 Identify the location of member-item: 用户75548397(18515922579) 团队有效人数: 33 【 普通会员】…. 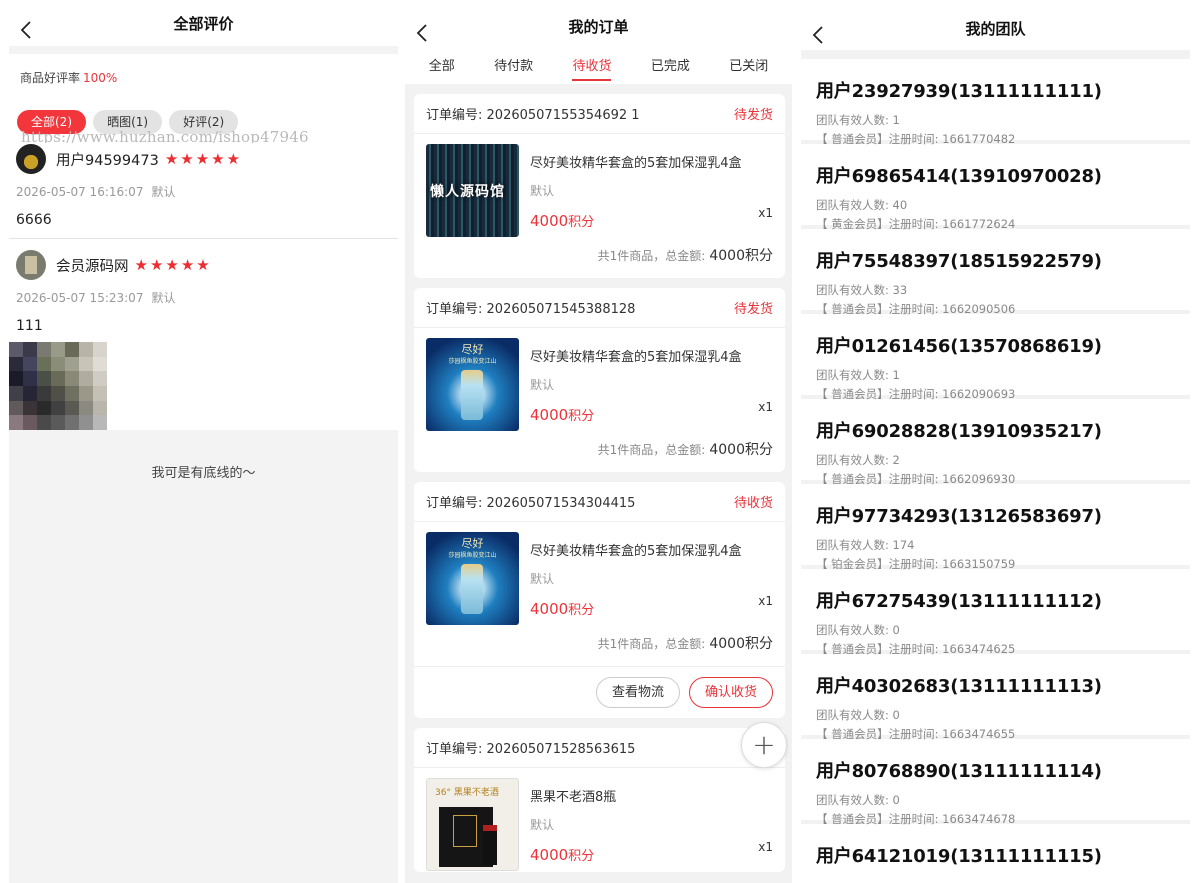
(995, 272).